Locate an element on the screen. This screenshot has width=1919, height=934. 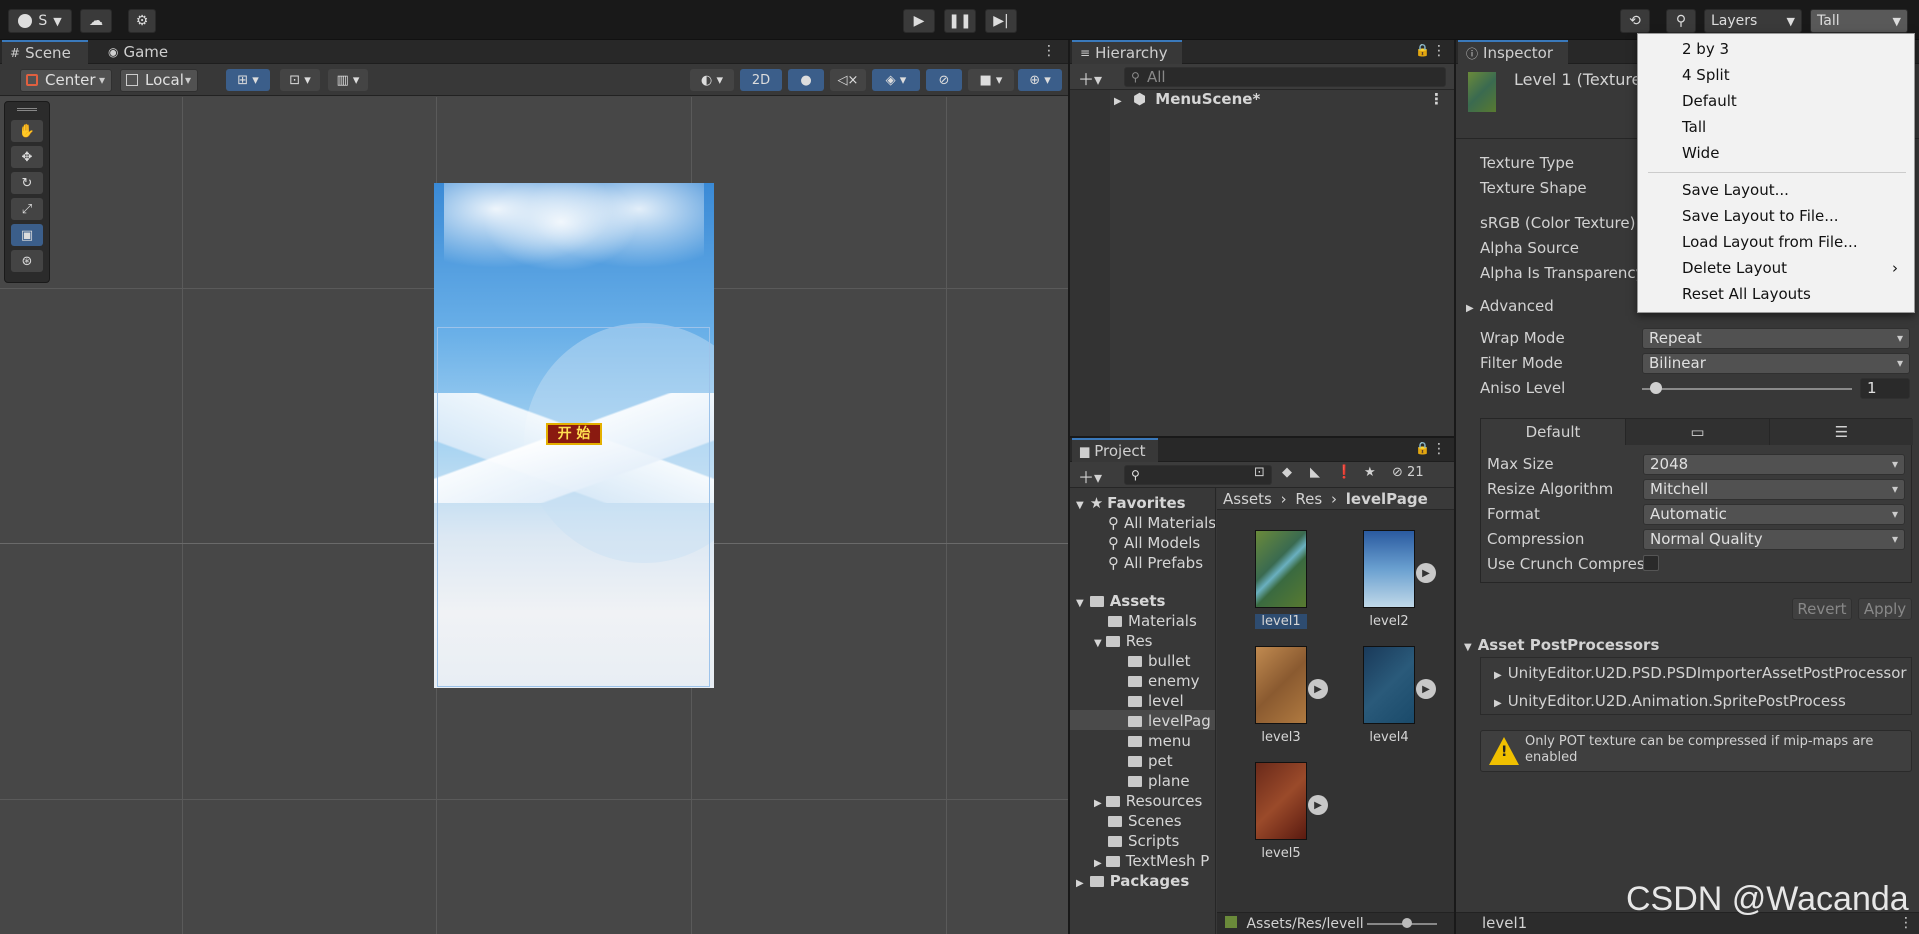
toggle-2d-button: 2D is located at coordinates (761, 80).